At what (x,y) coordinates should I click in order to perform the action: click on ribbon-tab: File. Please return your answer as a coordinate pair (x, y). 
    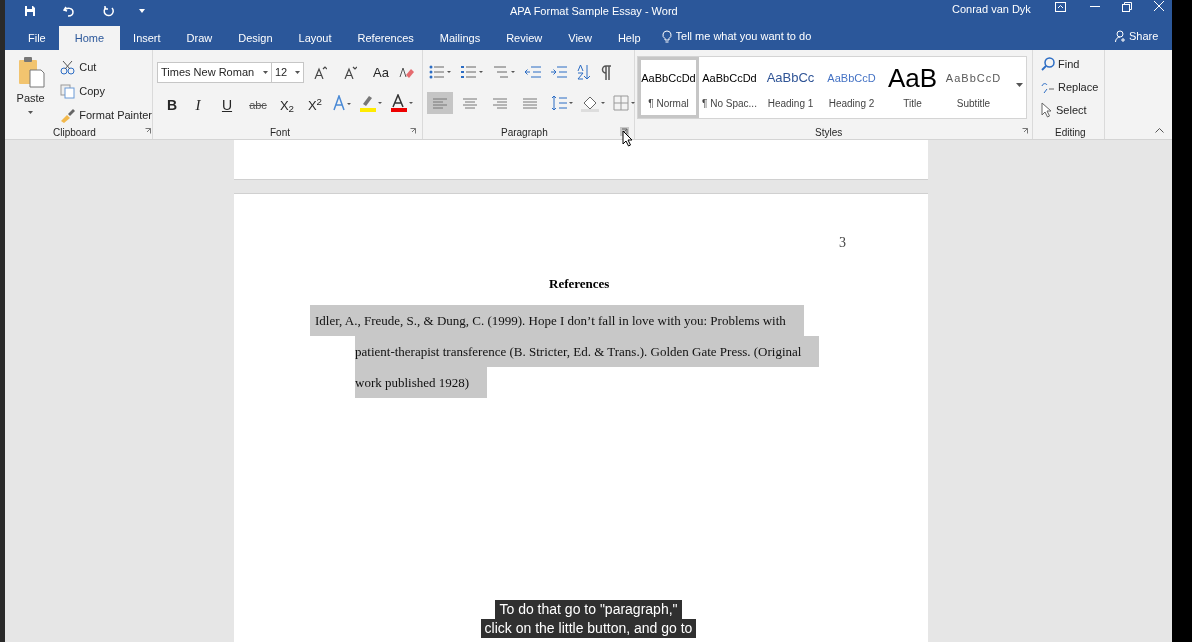
    Looking at the image, I should click on (37, 38).